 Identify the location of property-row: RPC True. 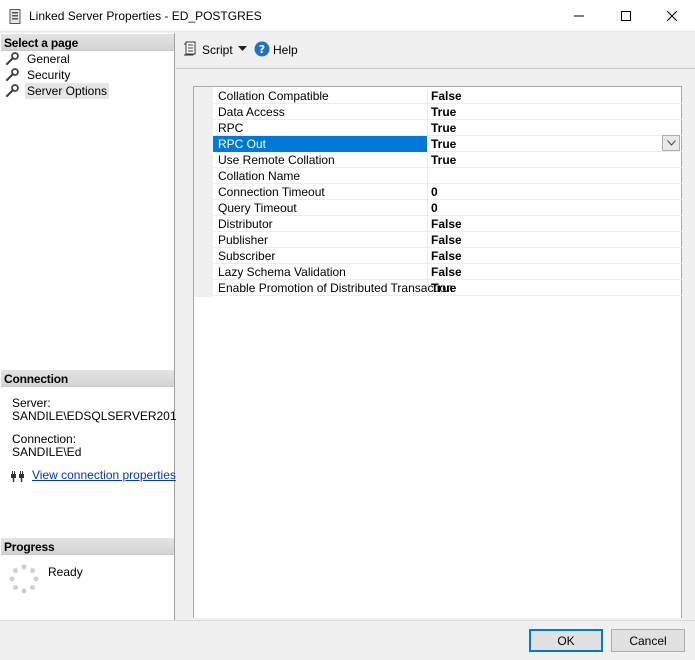
(447, 128).